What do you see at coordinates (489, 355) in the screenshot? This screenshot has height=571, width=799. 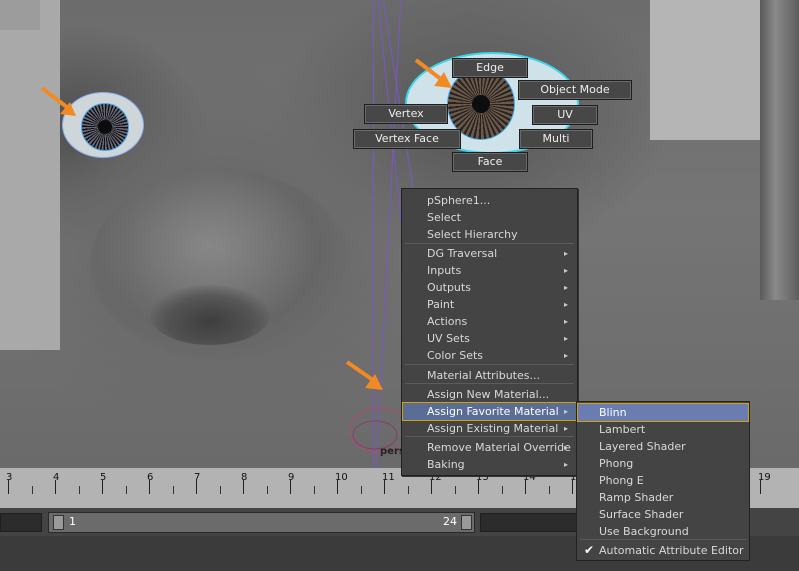 I see `context-menu-item: Color Sets ▸` at bounding box center [489, 355].